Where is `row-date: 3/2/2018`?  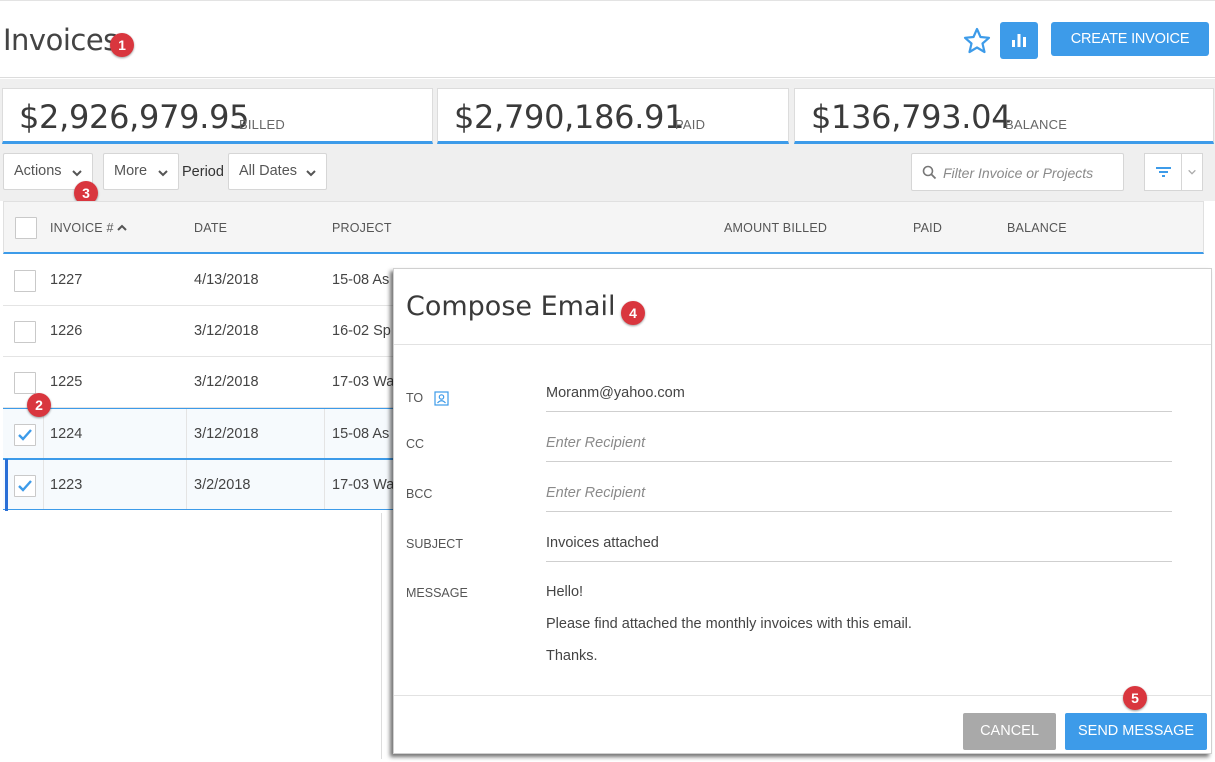
row-date: 3/2/2018 is located at coordinates (222, 485).